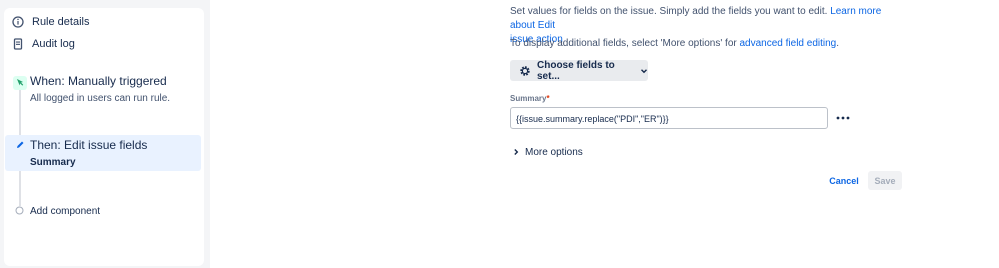  What do you see at coordinates (885, 180) in the screenshot?
I see `save-button: Save` at bounding box center [885, 180].